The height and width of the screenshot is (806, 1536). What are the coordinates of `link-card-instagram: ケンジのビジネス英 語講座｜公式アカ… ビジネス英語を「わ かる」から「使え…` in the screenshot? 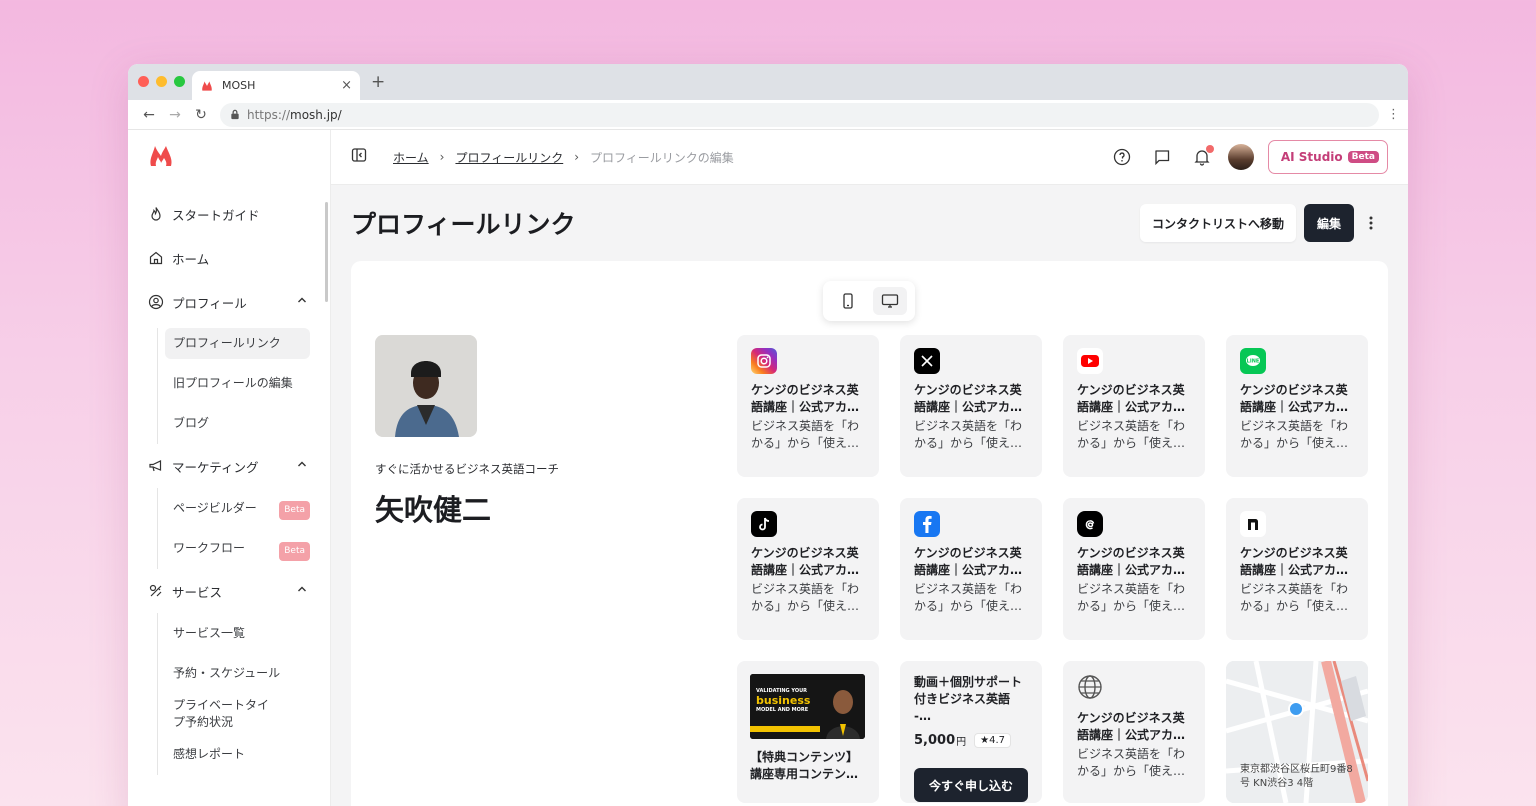 It's located at (808, 406).